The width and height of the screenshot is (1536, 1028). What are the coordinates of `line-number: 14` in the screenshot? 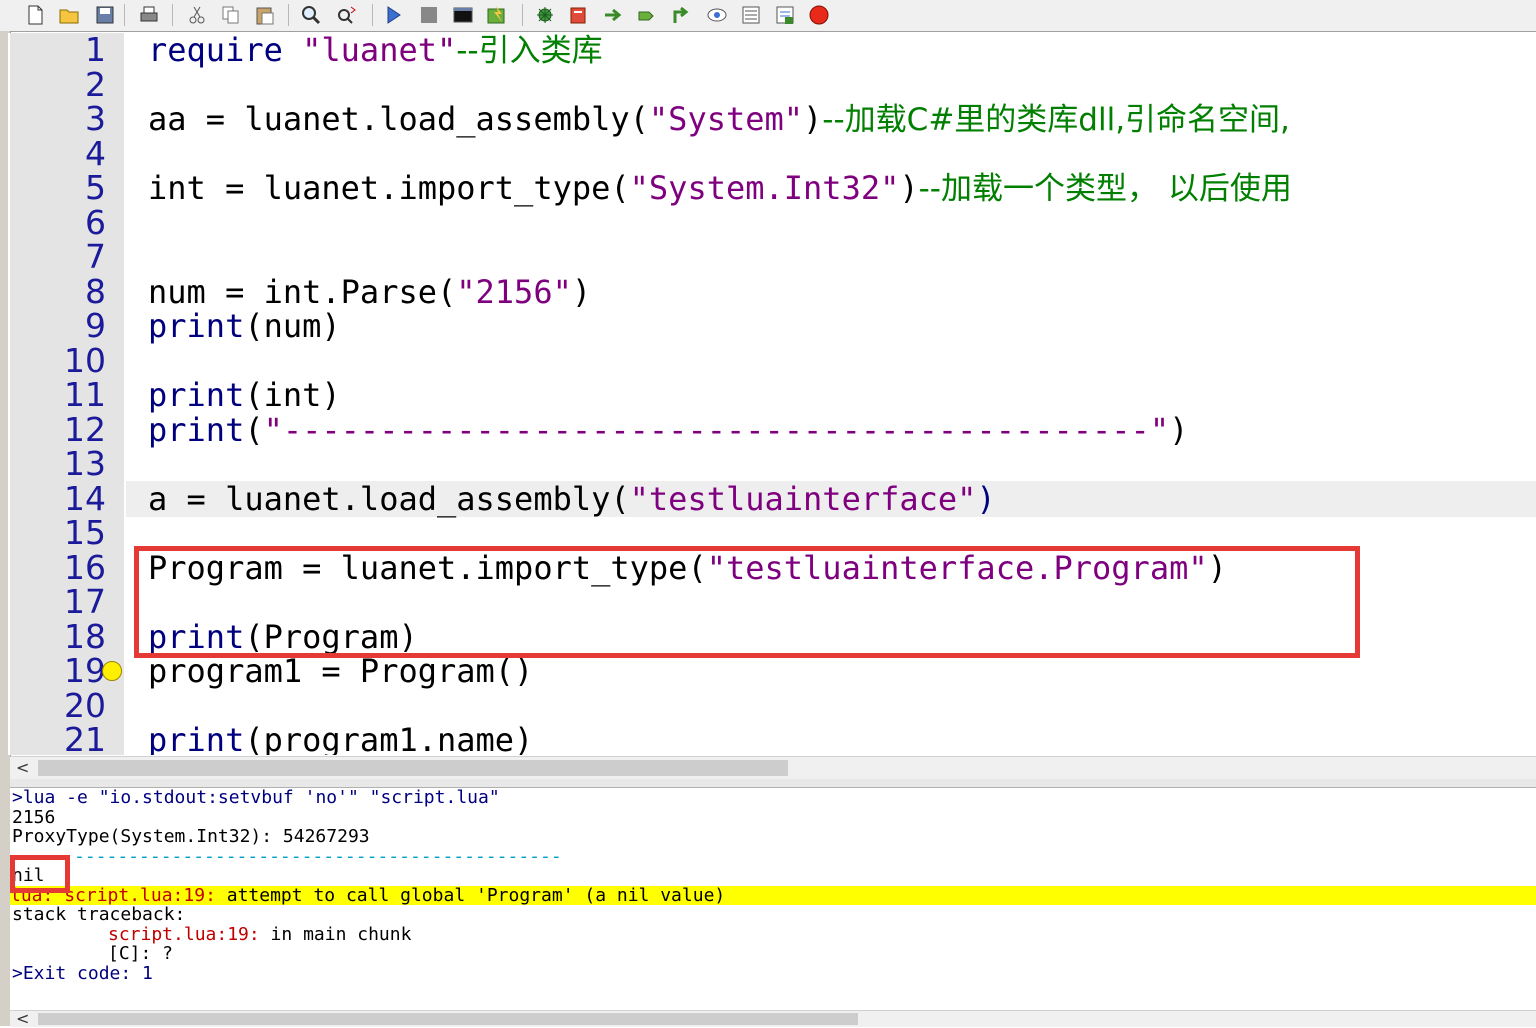 It's located at (85, 498).